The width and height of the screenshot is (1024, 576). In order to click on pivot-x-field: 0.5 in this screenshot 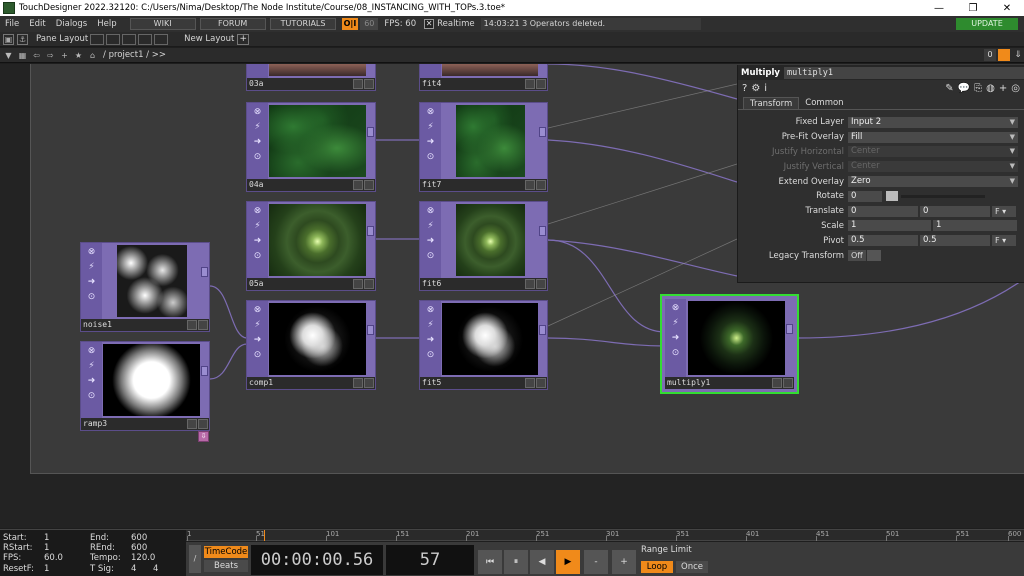, I will do `click(883, 241)`.